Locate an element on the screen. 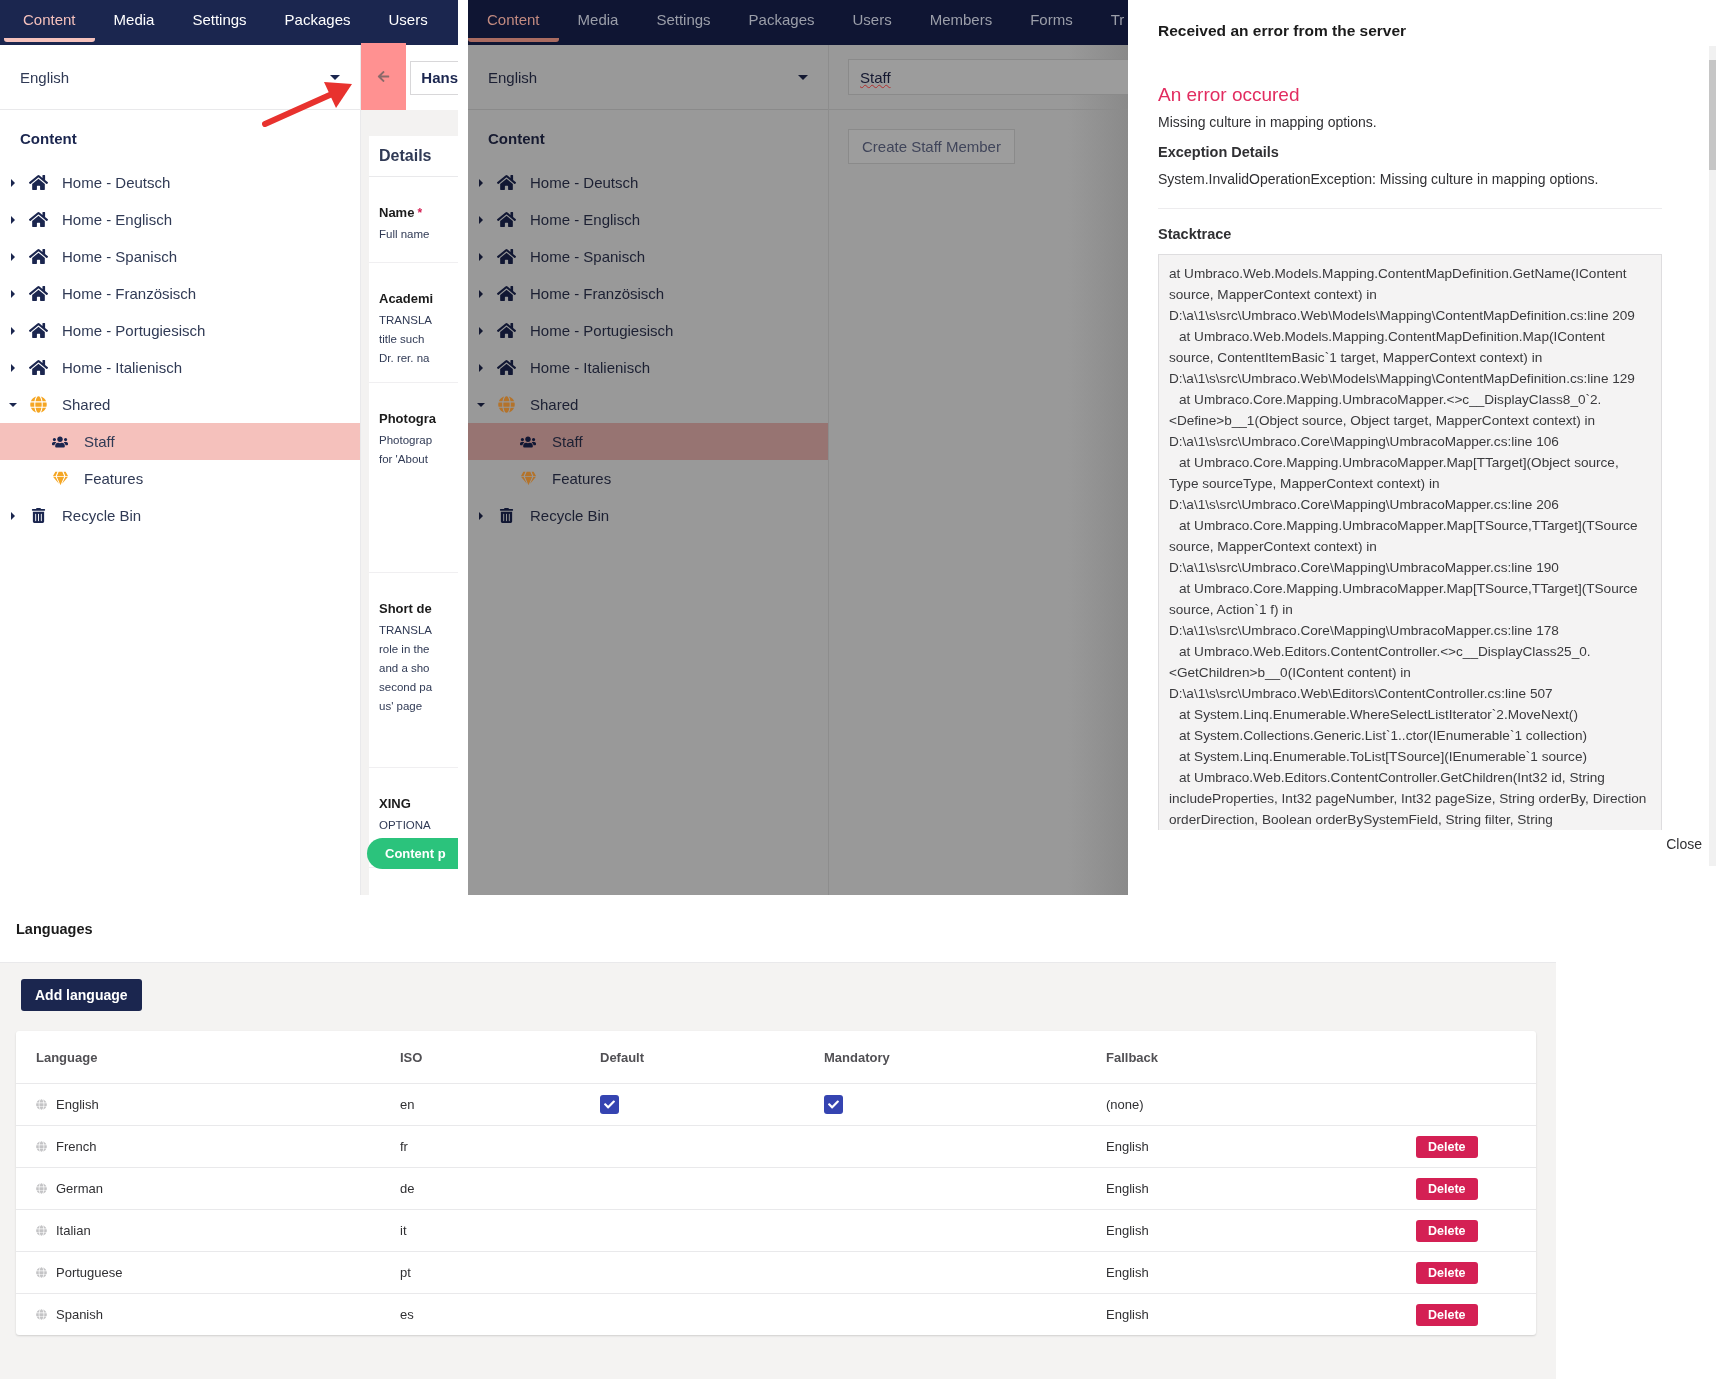  column-header: Fallback is located at coordinates (1133, 1057).